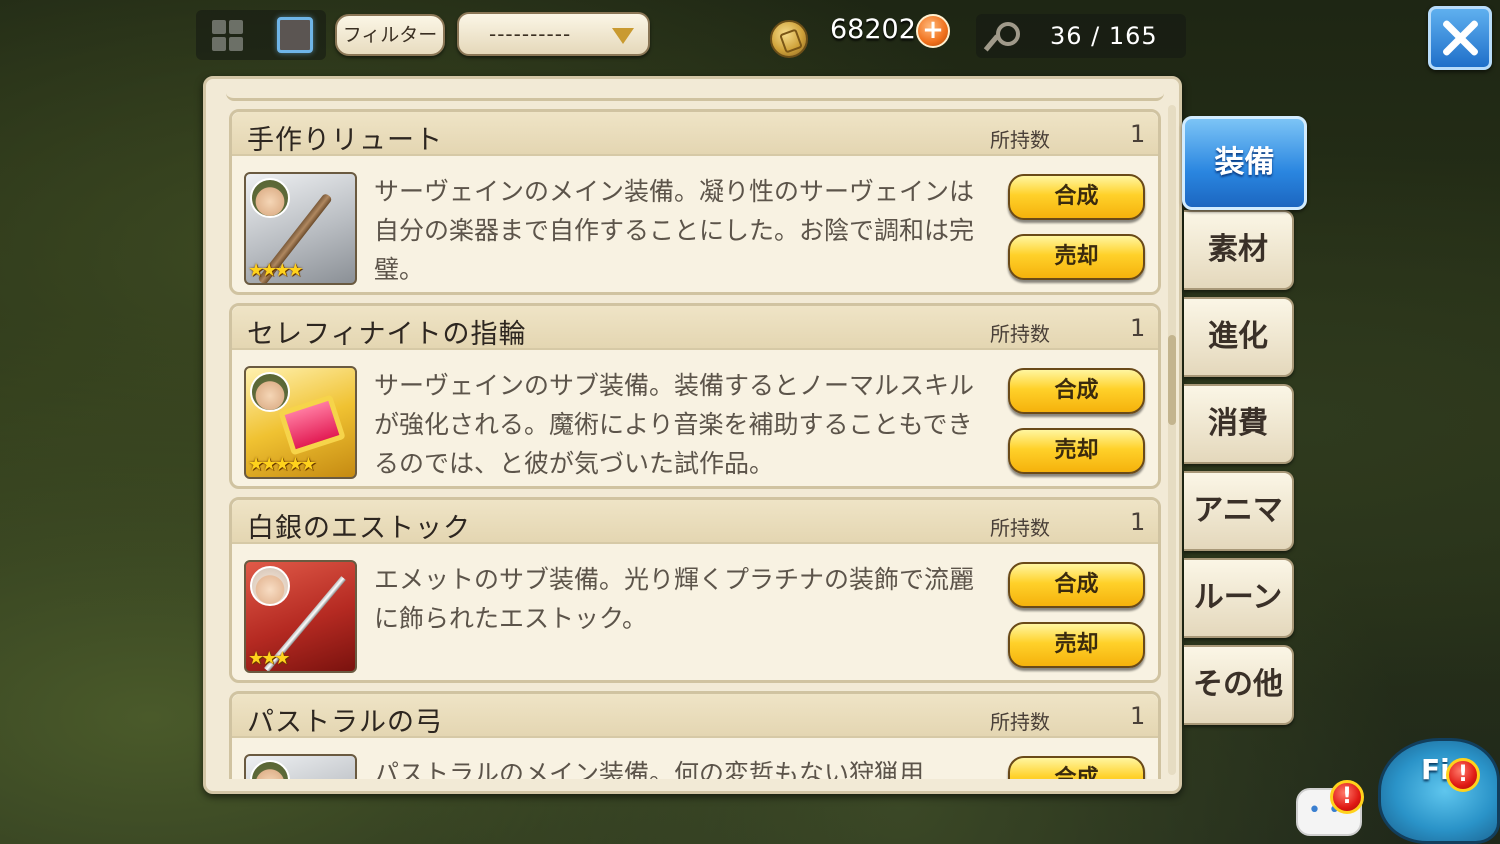 The width and height of the screenshot is (1500, 844). What do you see at coordinates (1244, 163) in the screenshot?
I see `tab-equipment: 装備` at bounding box center [1244, 163].